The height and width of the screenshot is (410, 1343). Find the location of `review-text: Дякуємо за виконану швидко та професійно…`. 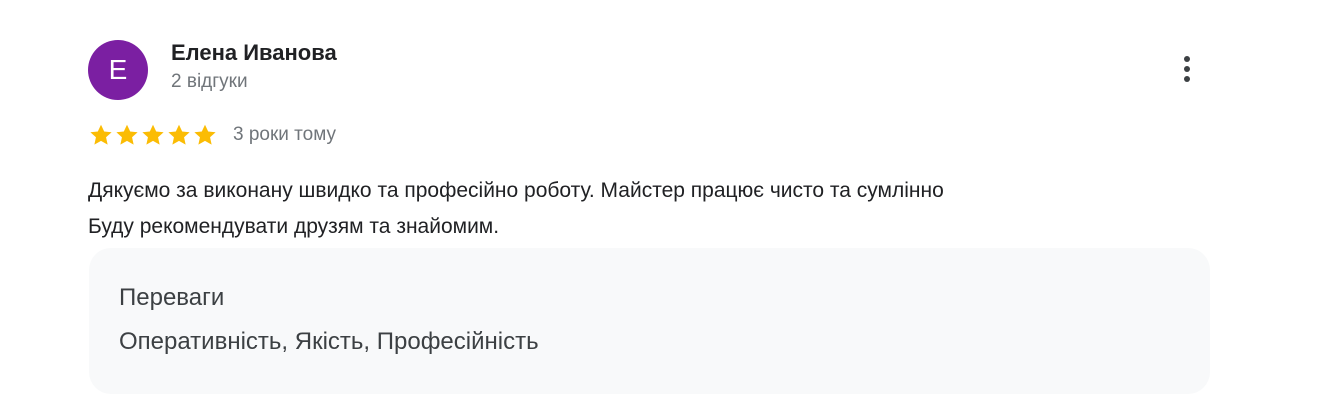

review-text: Дякуємо за виконану швидко та професійно… is located at coordinates (653, 209).